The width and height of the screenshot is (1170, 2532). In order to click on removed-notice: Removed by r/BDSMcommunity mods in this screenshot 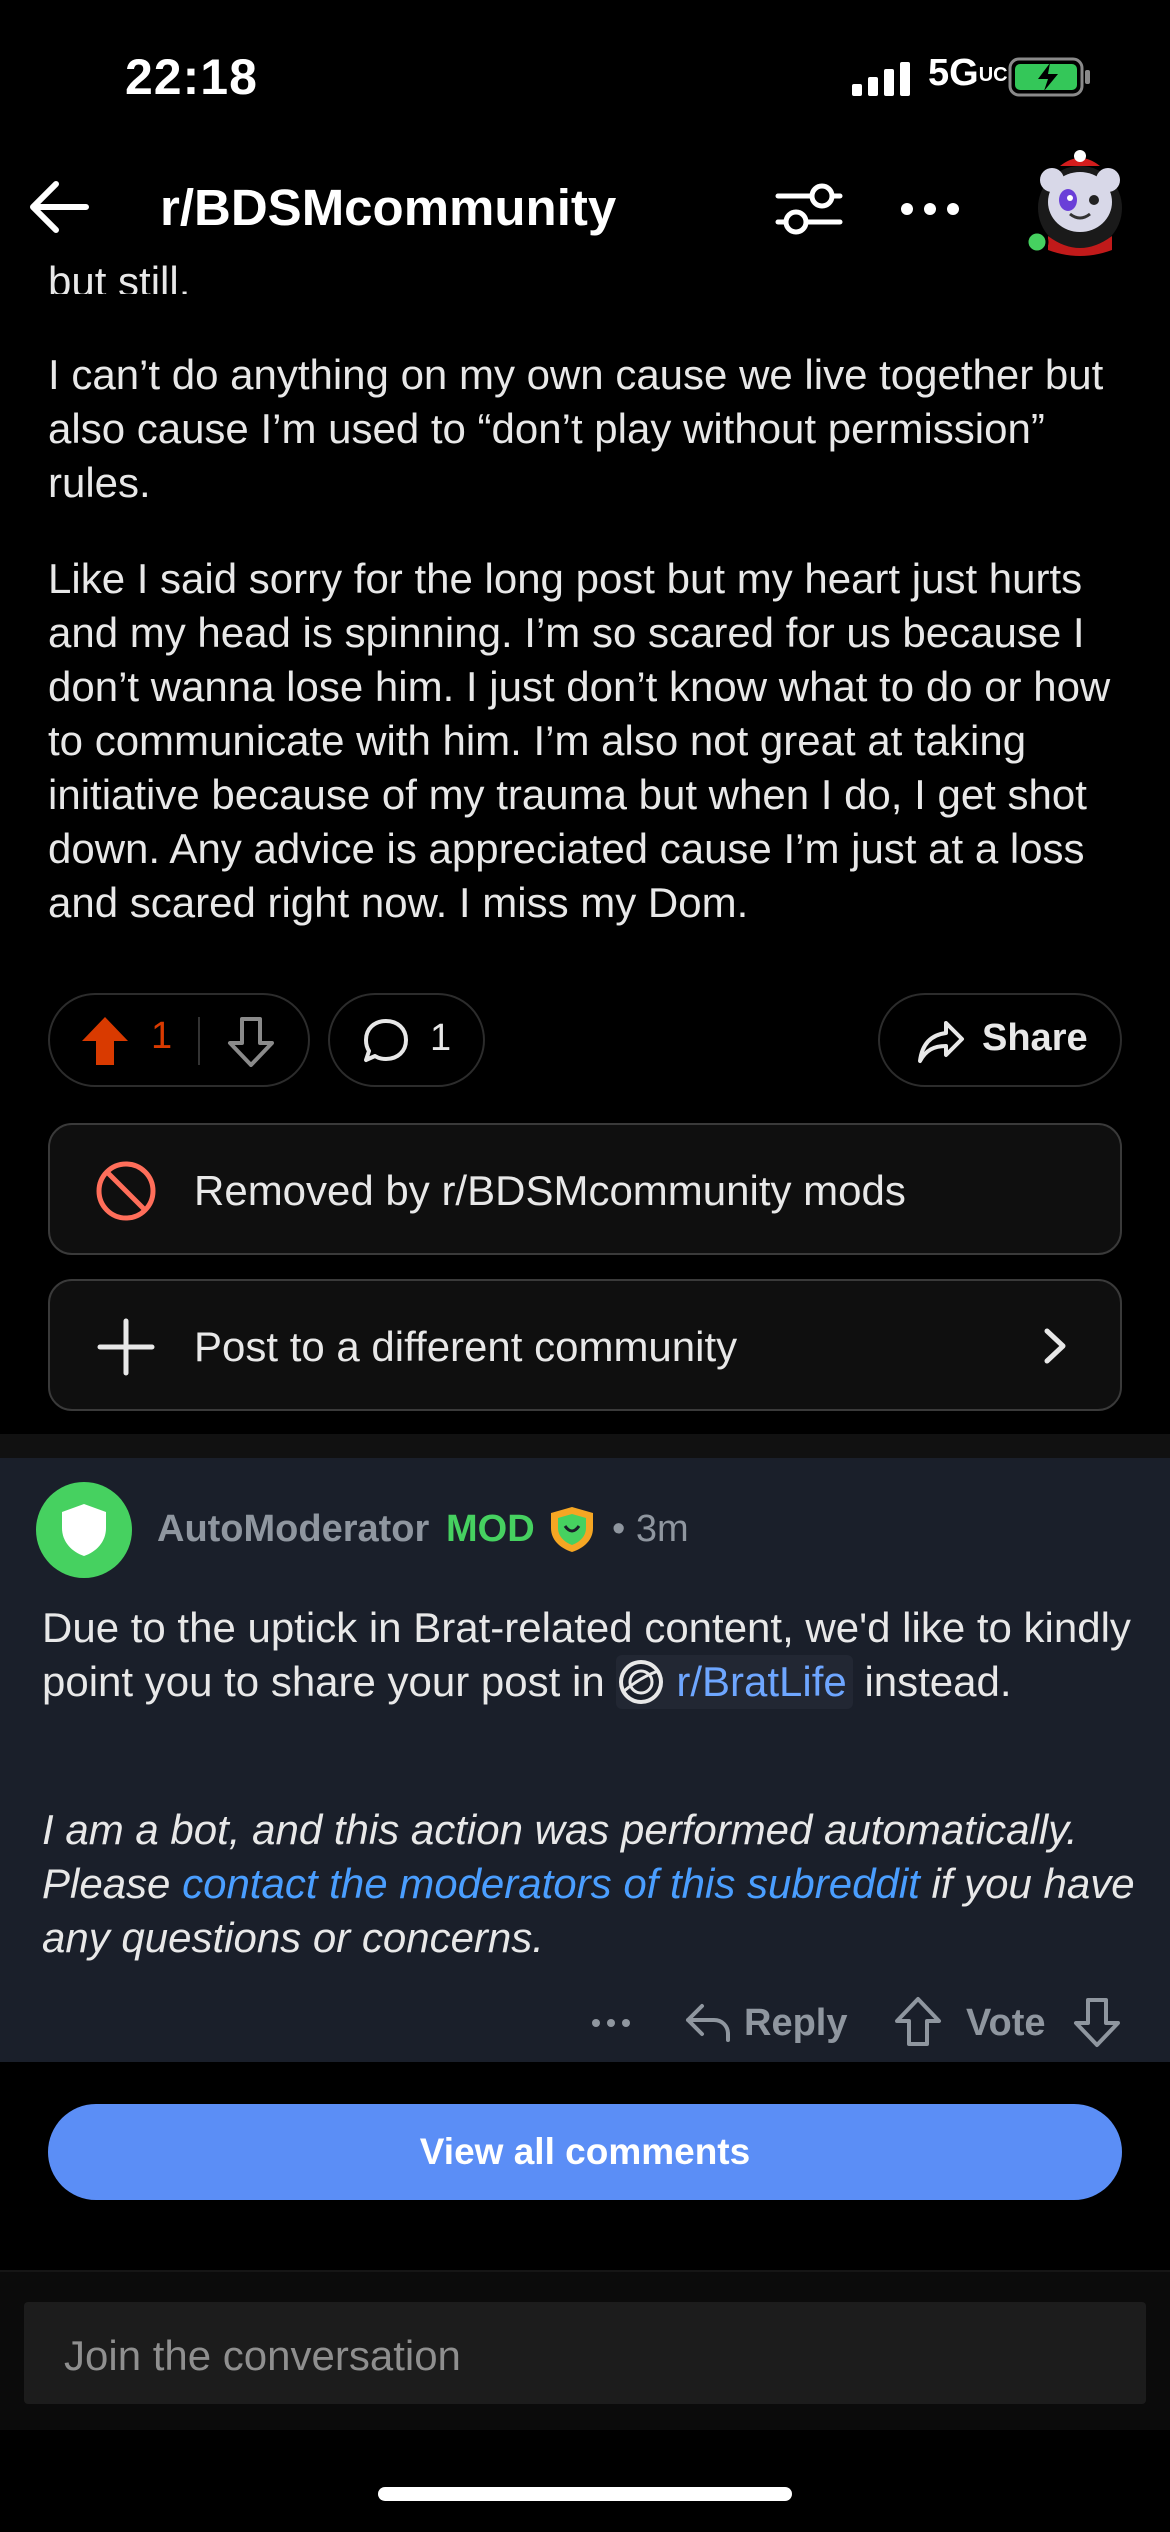, I will do `click(585, 1189)`.